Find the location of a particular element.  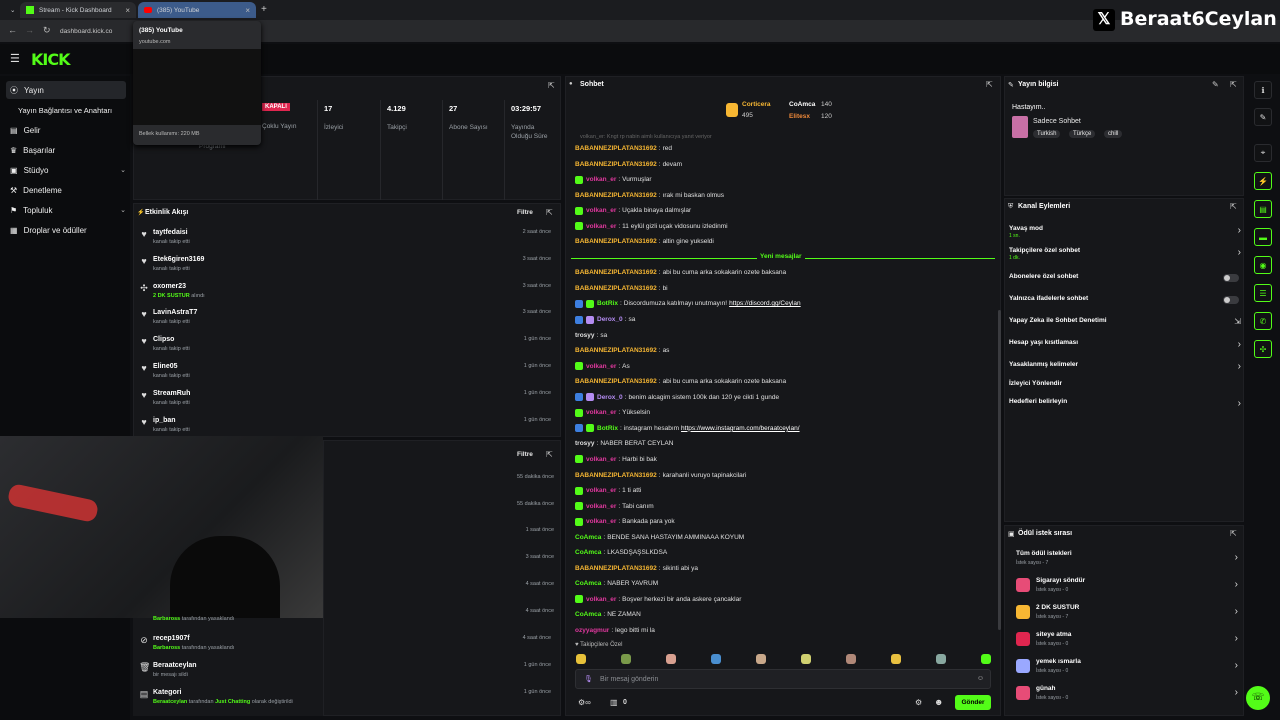

channel-action-row: Yalnızca ifadelerle sohbet is located at coordinates (1125, 304).